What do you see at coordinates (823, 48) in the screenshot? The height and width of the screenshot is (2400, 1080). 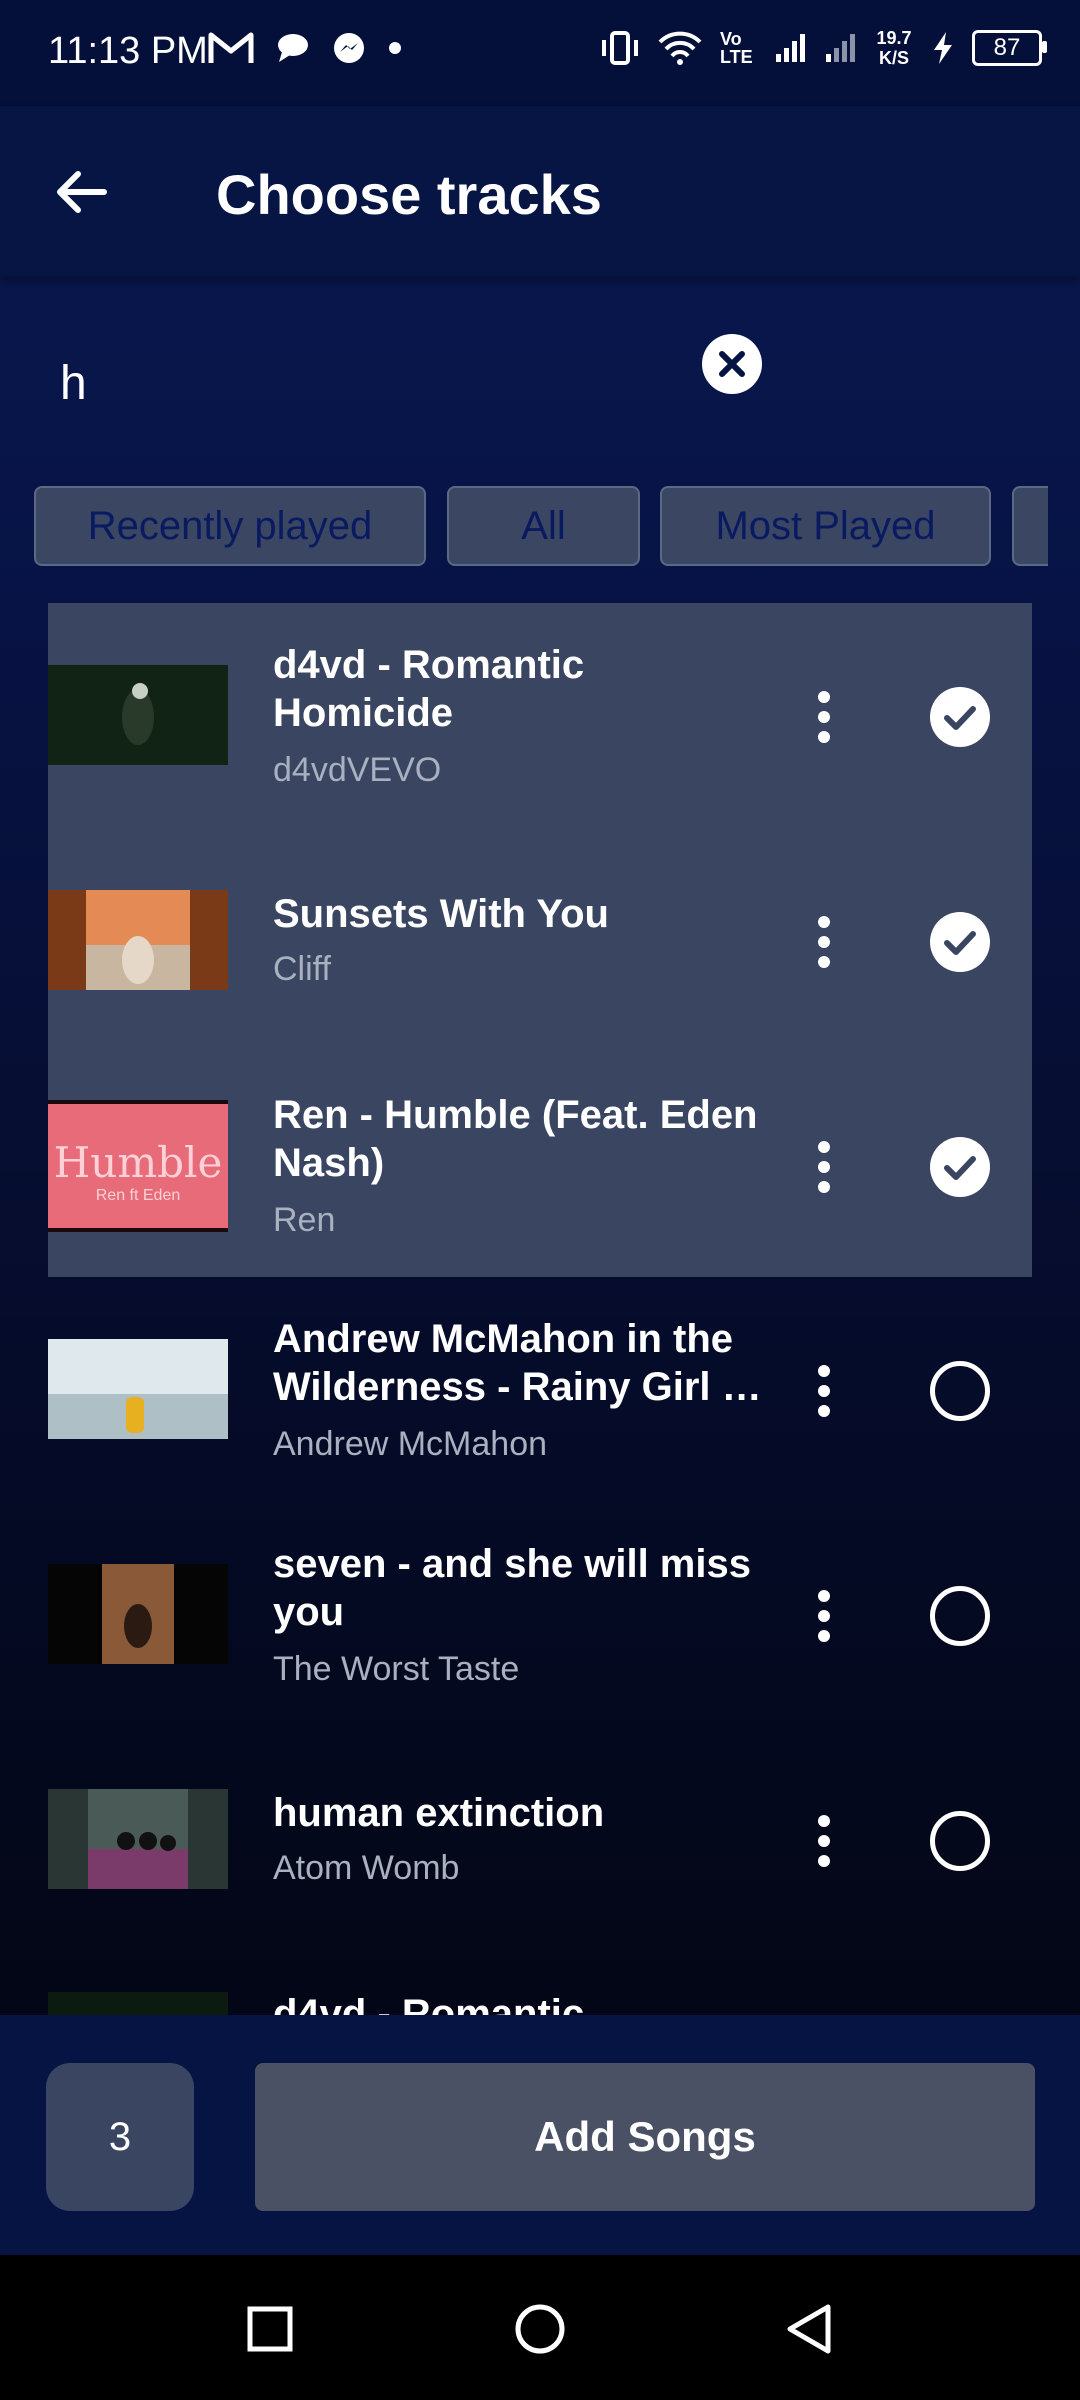 I see `status-right: Vo LTE 19.7 K/S 87` at bounding box center [823, 48].